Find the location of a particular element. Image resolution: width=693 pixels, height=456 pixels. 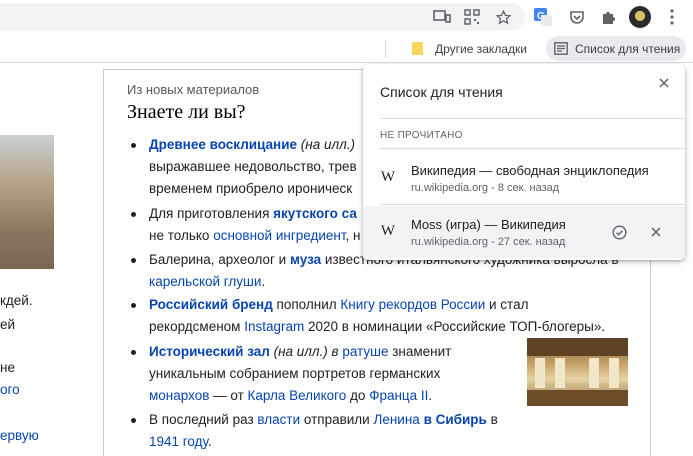

item-text: до is located at coordinates (358, 395).